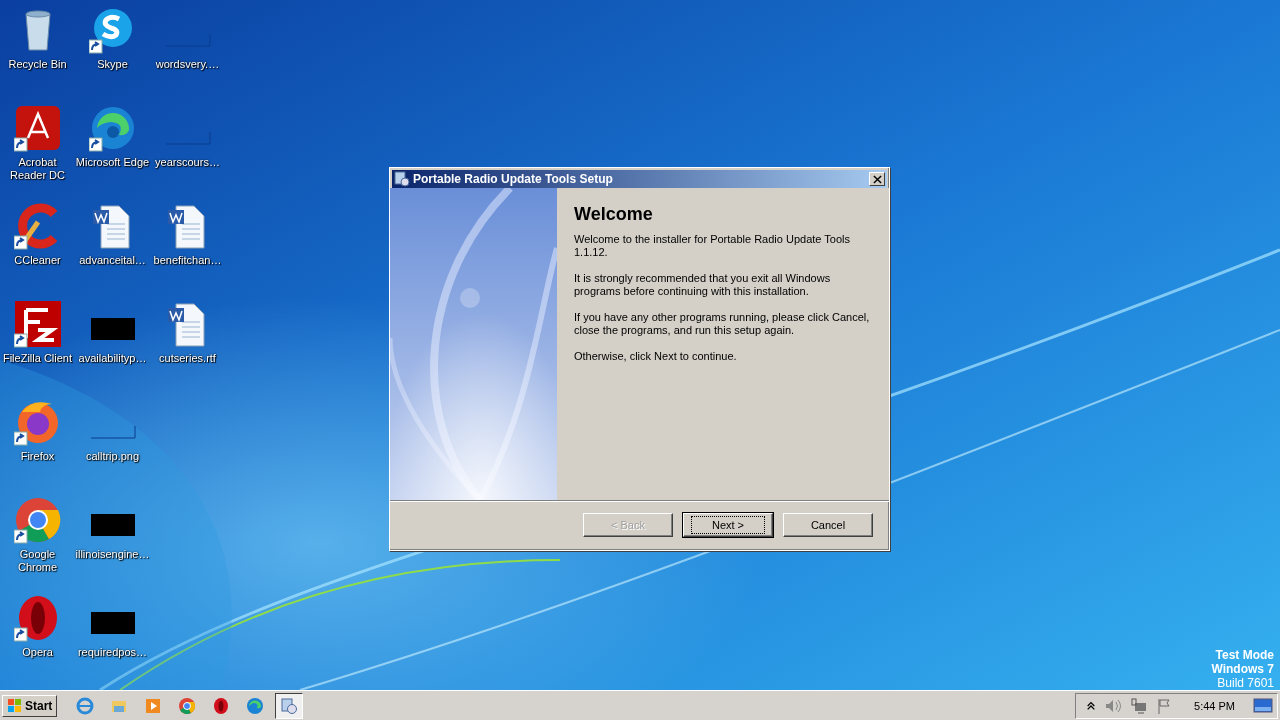 The image size is (1280, 720). I want to click on chevron-up-icon, so click(1091, 705).